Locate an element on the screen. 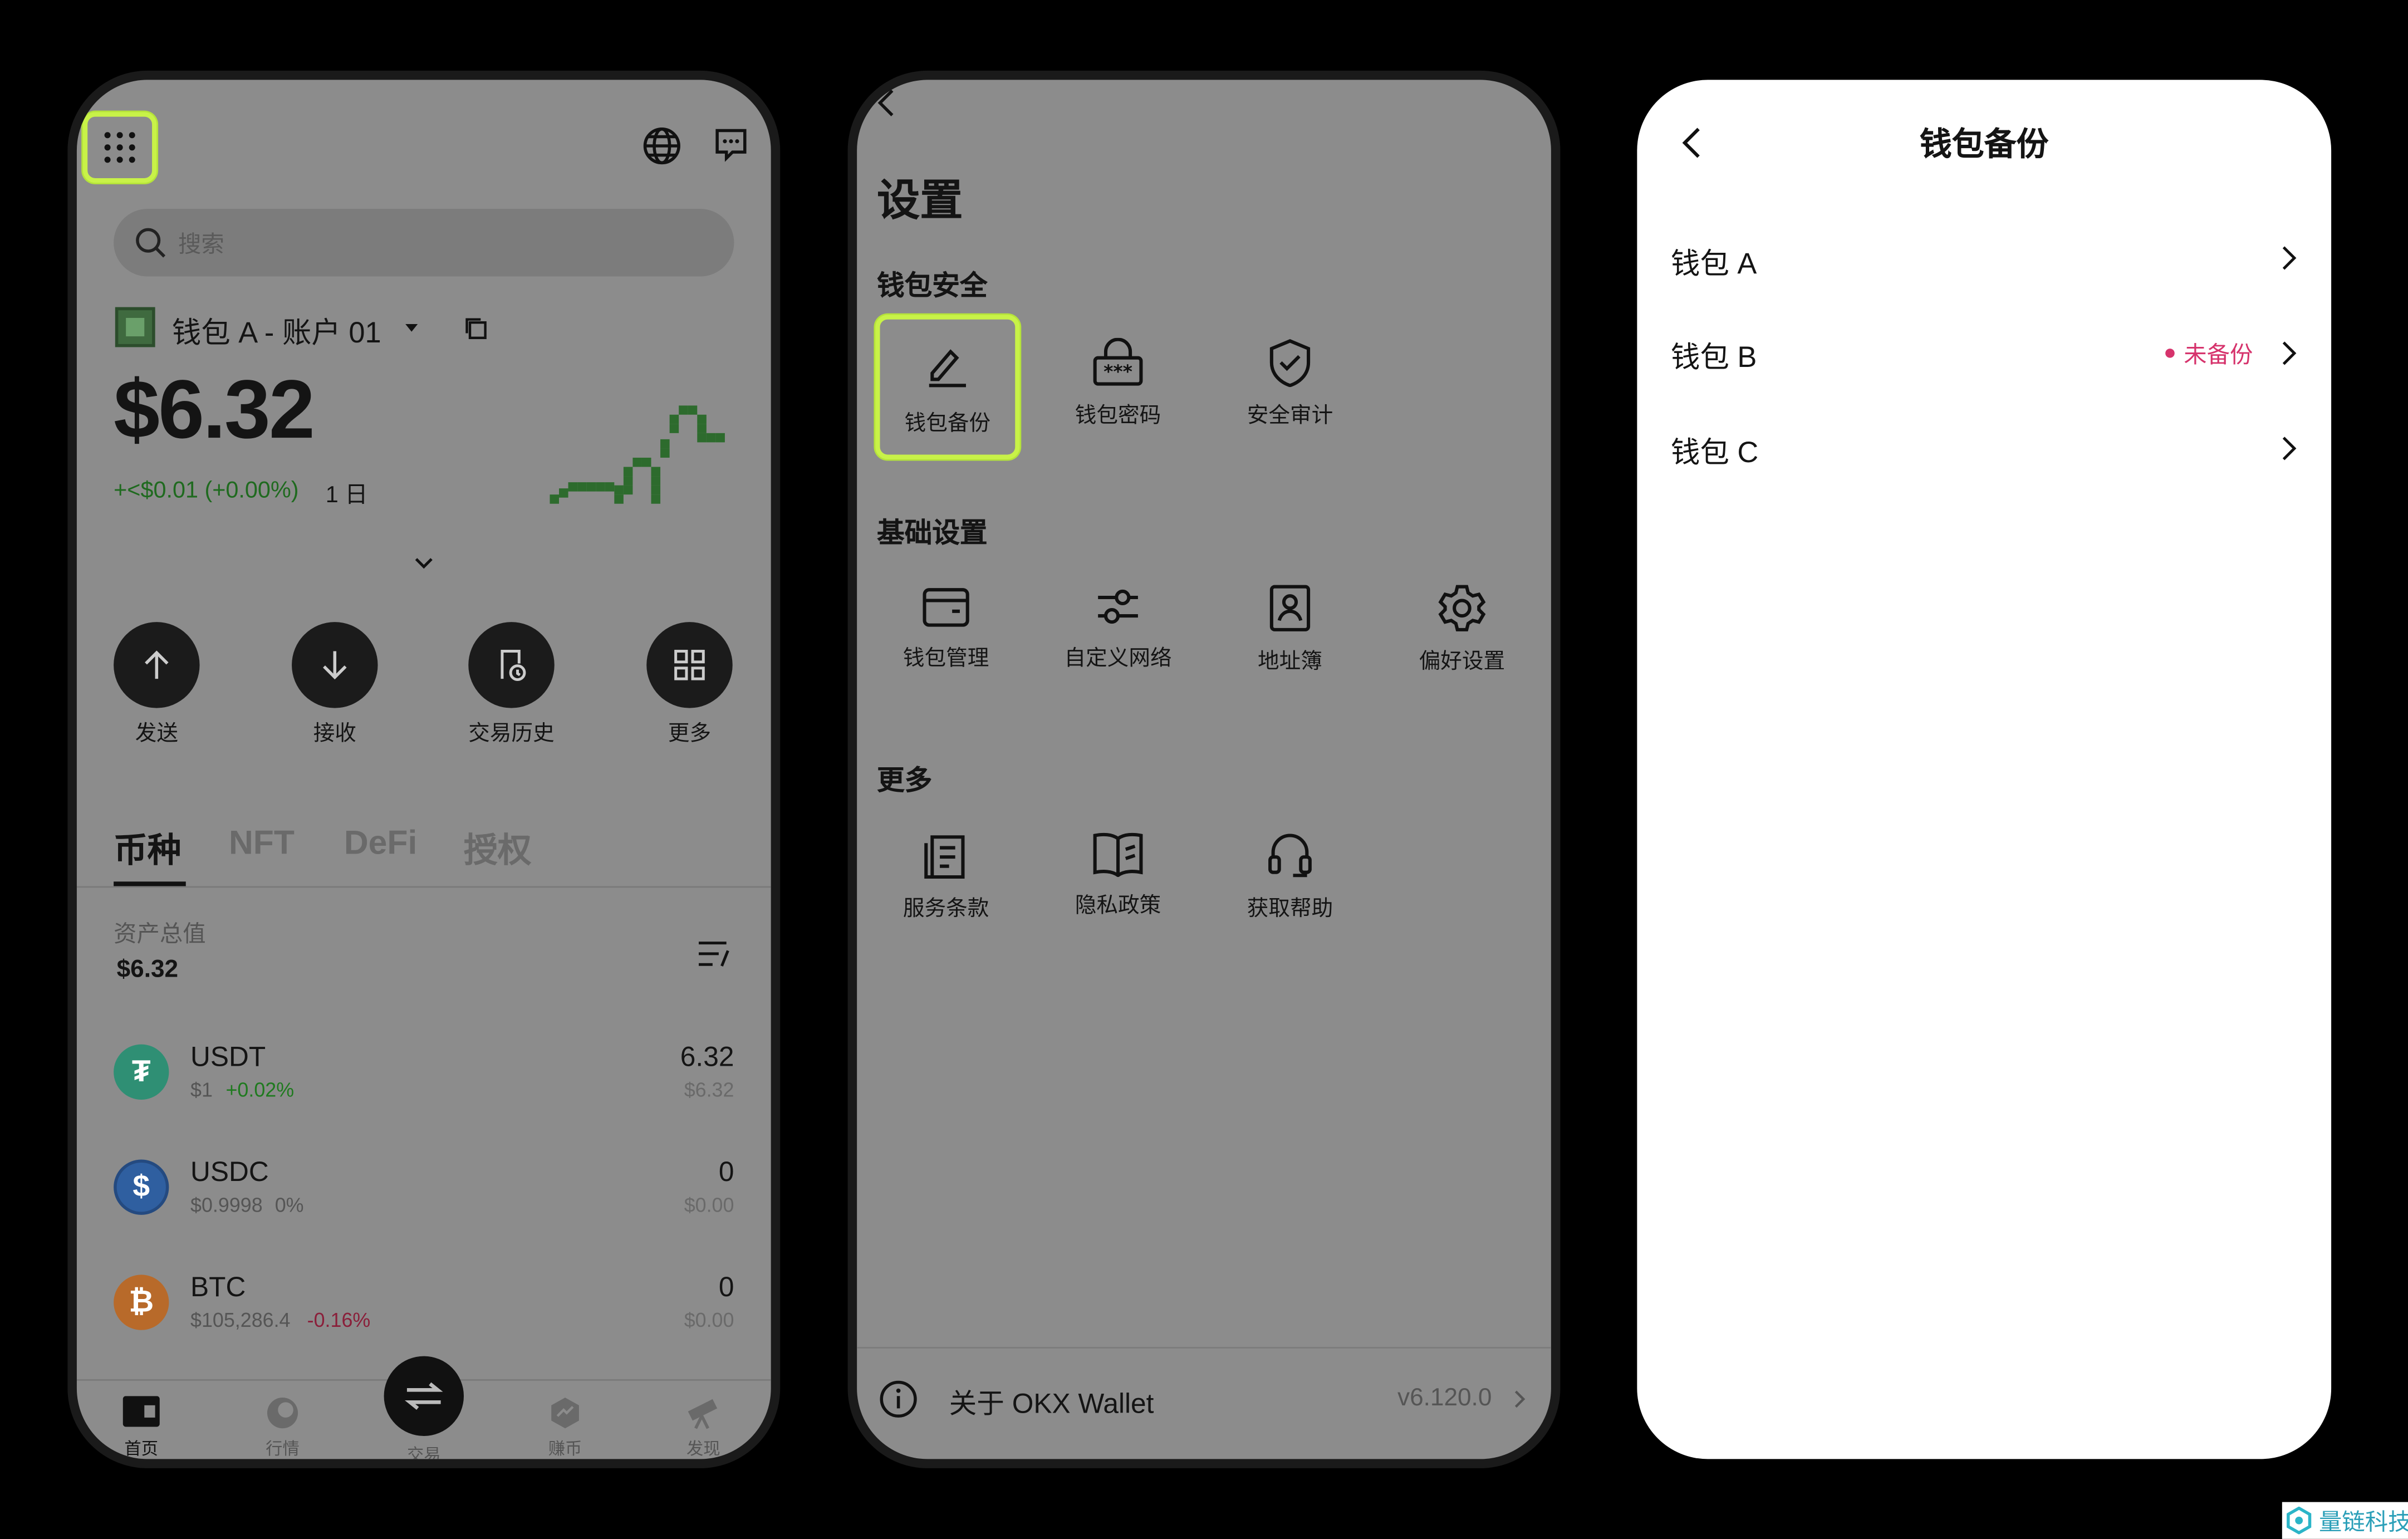 This screenshot has width=2408, height=1539. search-bar: 搜索 is located at coordinates (424, 243).